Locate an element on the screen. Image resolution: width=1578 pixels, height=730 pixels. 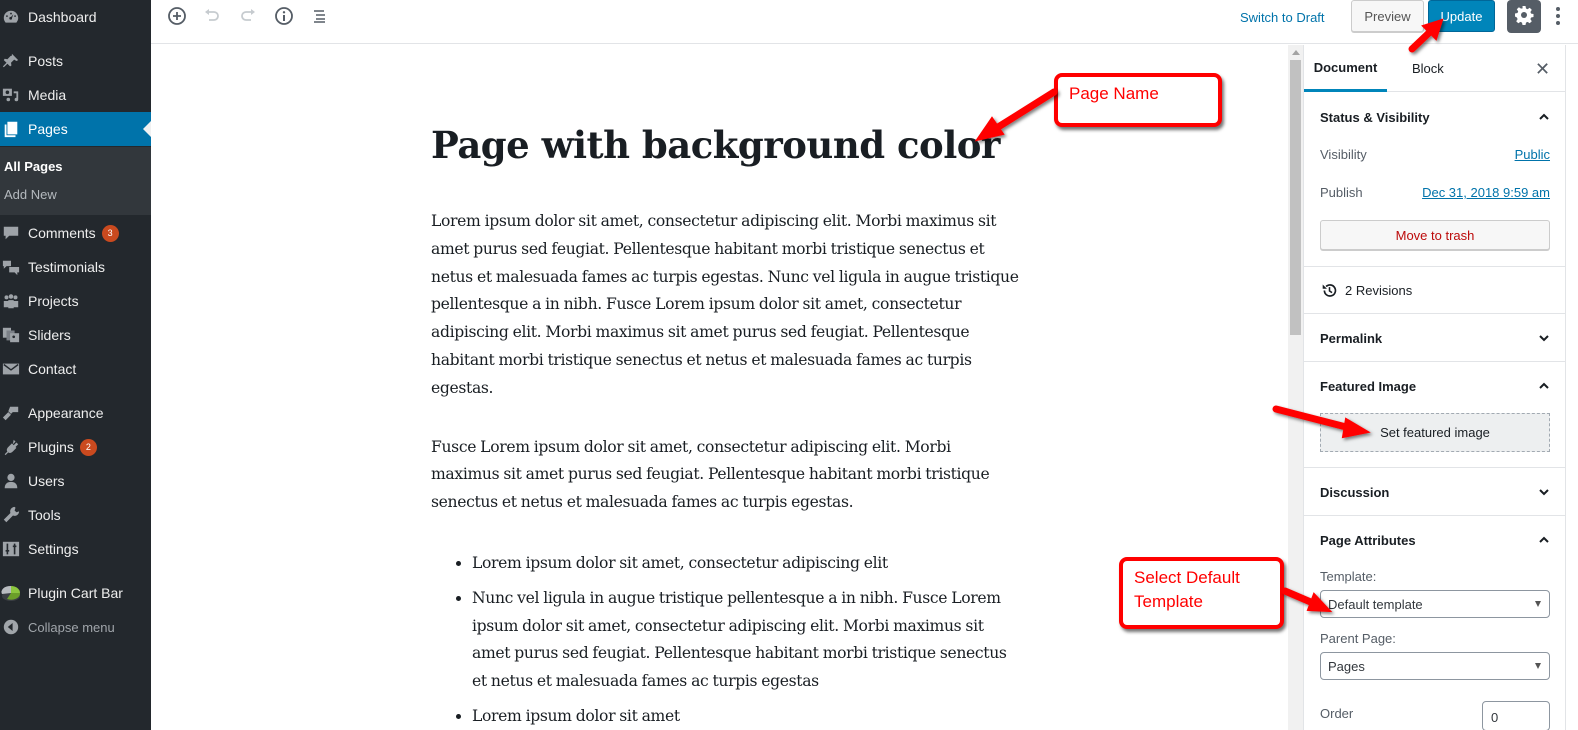
sidebar-item-label: Projects is located at coordinates (53, 301).